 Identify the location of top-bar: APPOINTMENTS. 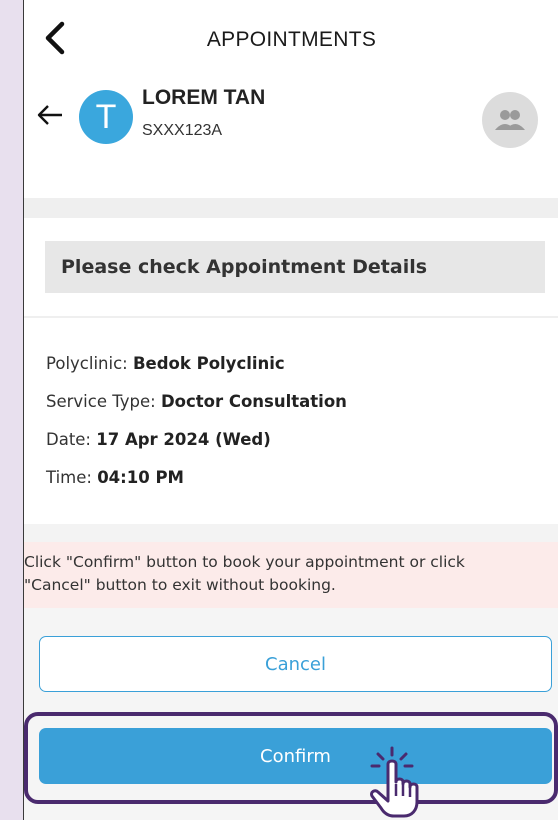
(291, 39).